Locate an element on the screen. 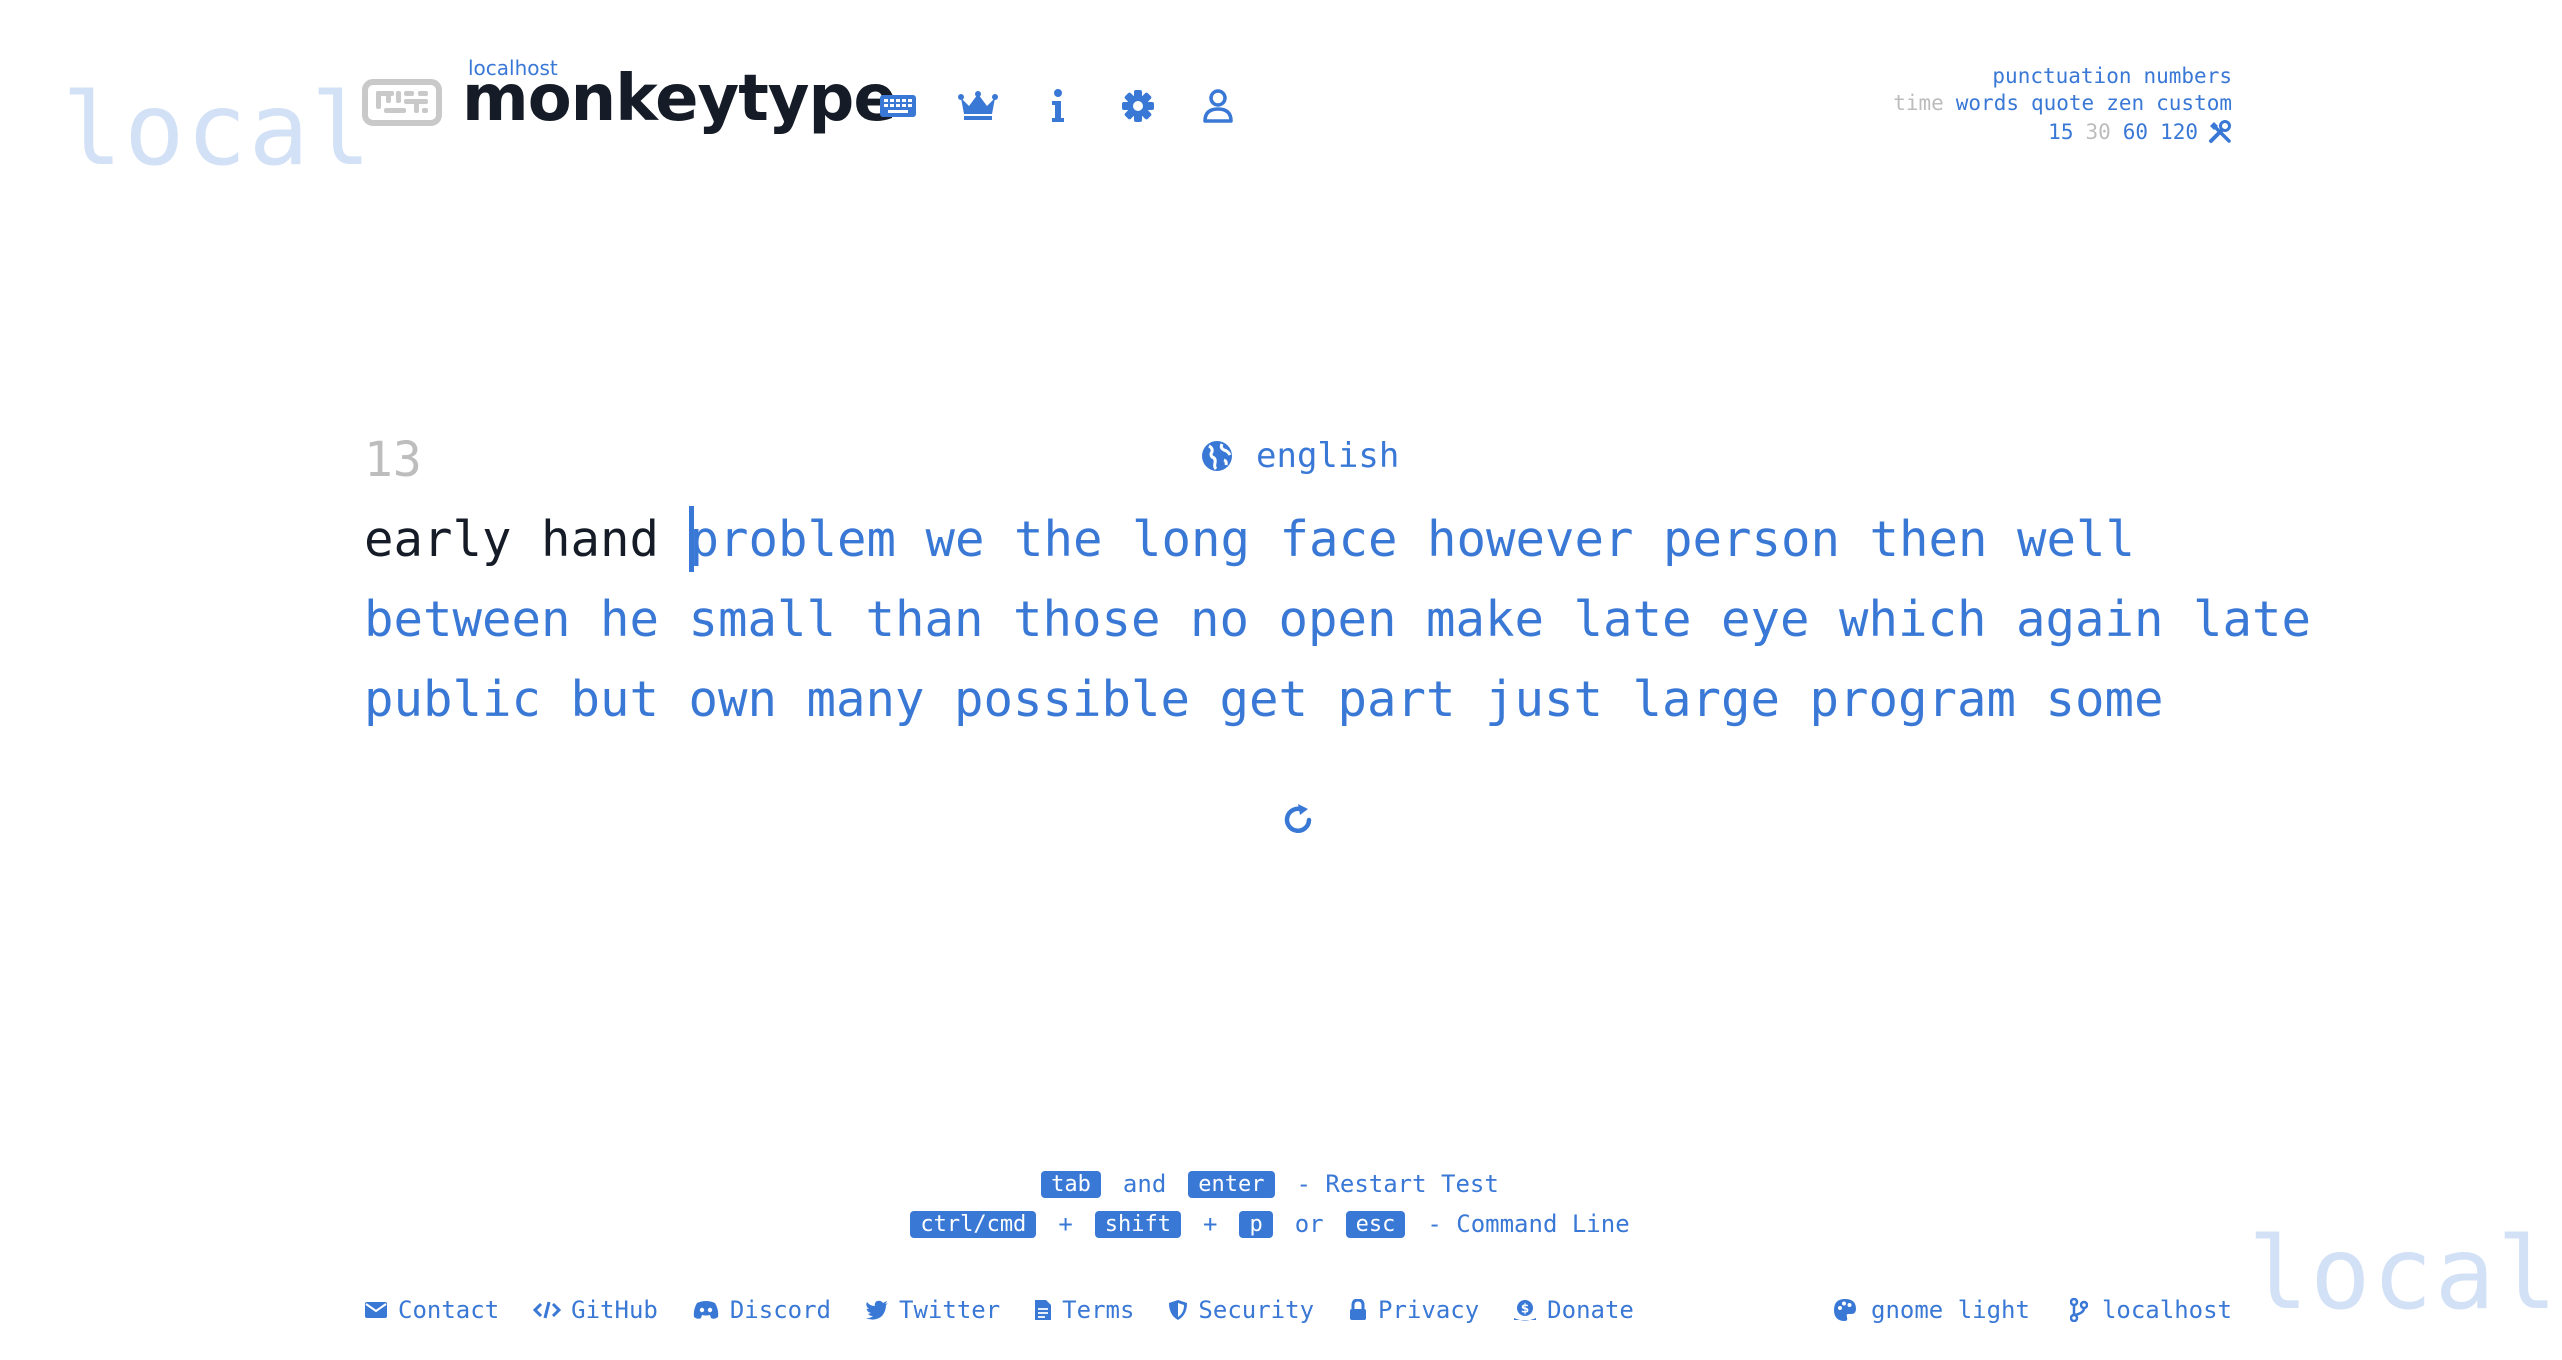 Image resolution: width=2562 pixels, height=1360 pixels. footer-twitter: Twitter is located at coordinates (932, 1310).